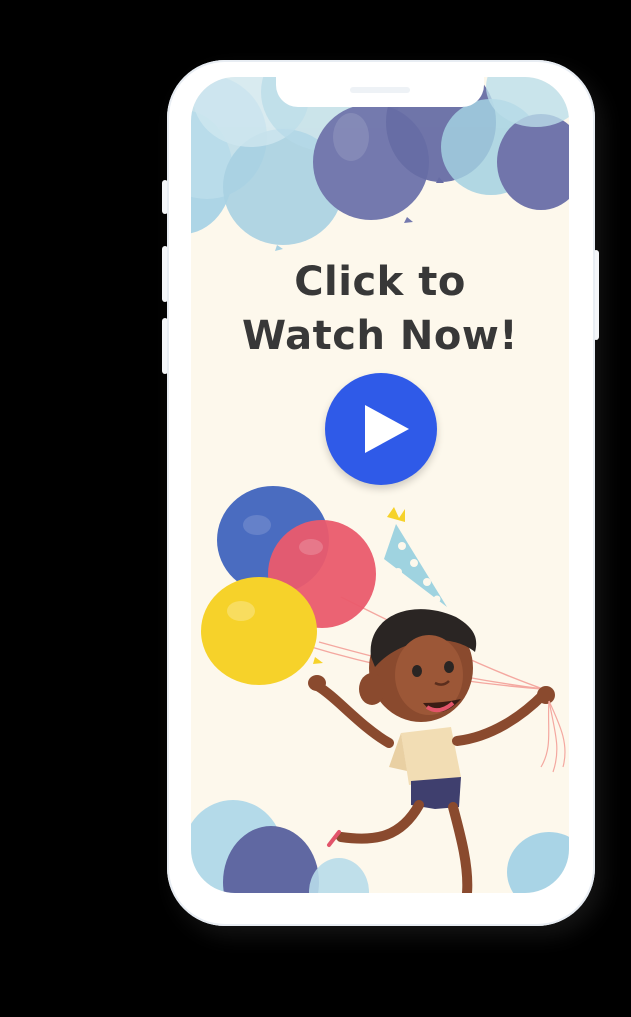 The width and height of the screenshot is (631, 1017). What do you see at coordinates (387, 429) in the screenshot?
I see `play-icon` at bounding box center [387, 429].